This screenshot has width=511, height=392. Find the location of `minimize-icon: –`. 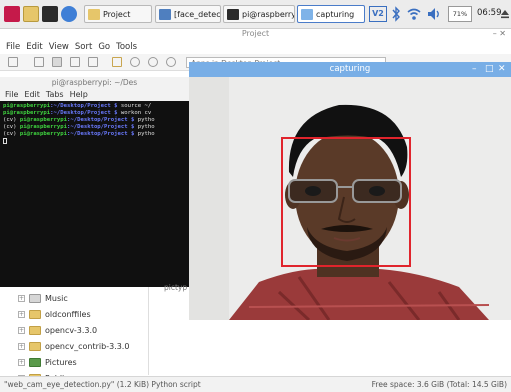

minimize-icon: – is located at coordinates (474, 69).